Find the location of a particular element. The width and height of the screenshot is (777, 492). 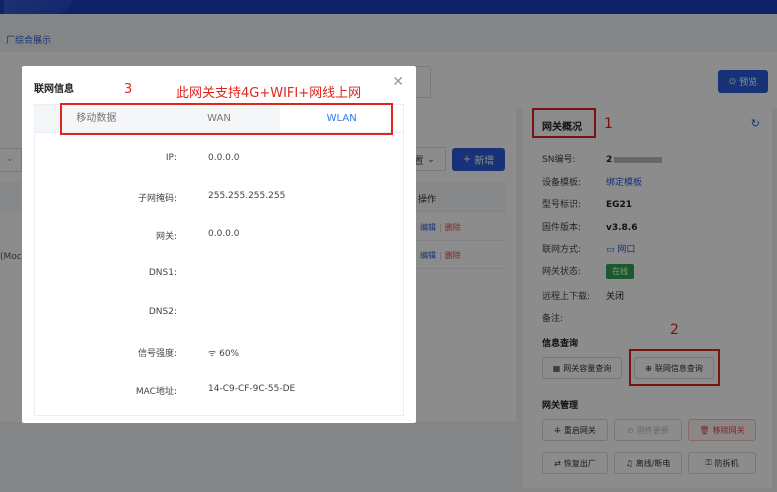

close-icon: ✕ is located at coordinates (398, 82).